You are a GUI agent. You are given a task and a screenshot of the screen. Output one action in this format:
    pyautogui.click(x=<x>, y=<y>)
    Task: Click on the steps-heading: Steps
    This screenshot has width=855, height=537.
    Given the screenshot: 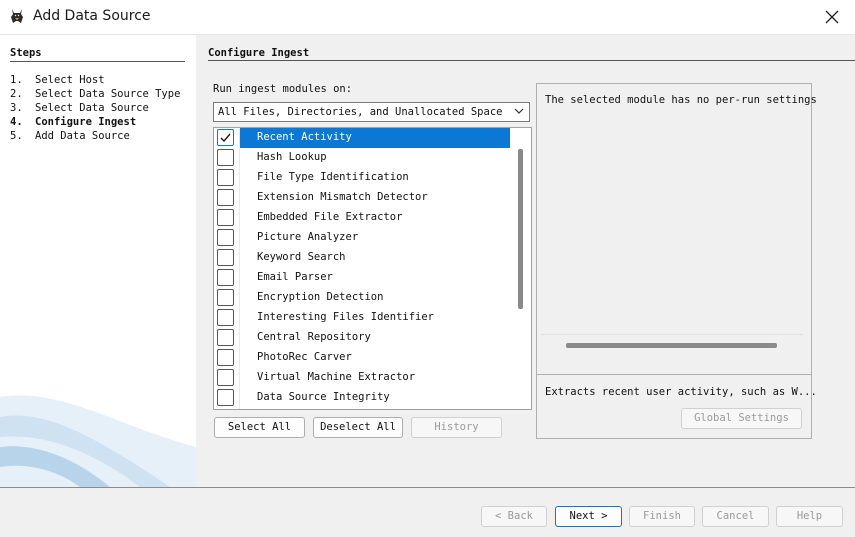 What is the action you would take?
    pyautogui.click(x=26, y=53)
    